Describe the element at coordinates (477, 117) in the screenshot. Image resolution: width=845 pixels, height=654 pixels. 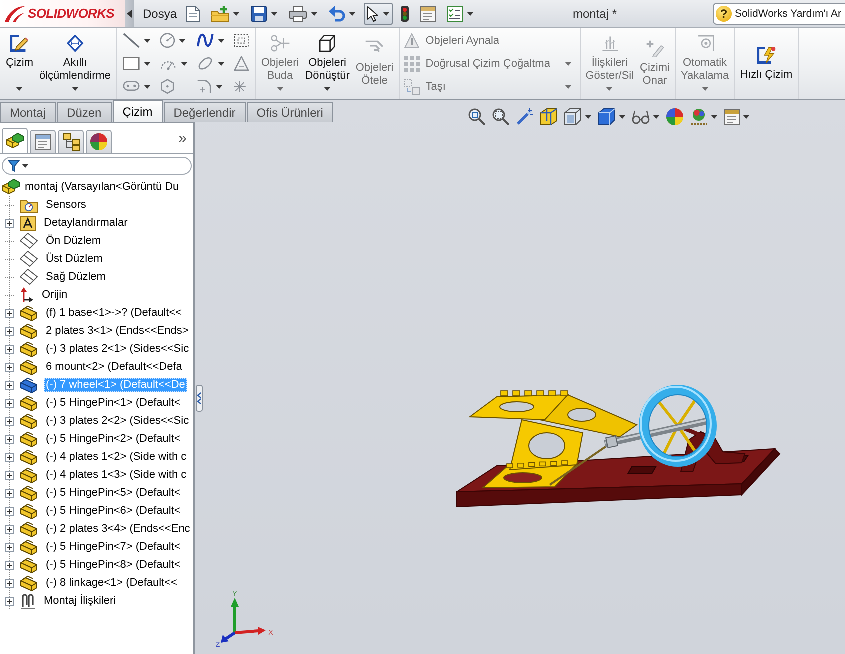
I see `zoom-to-fit-button` at that location.